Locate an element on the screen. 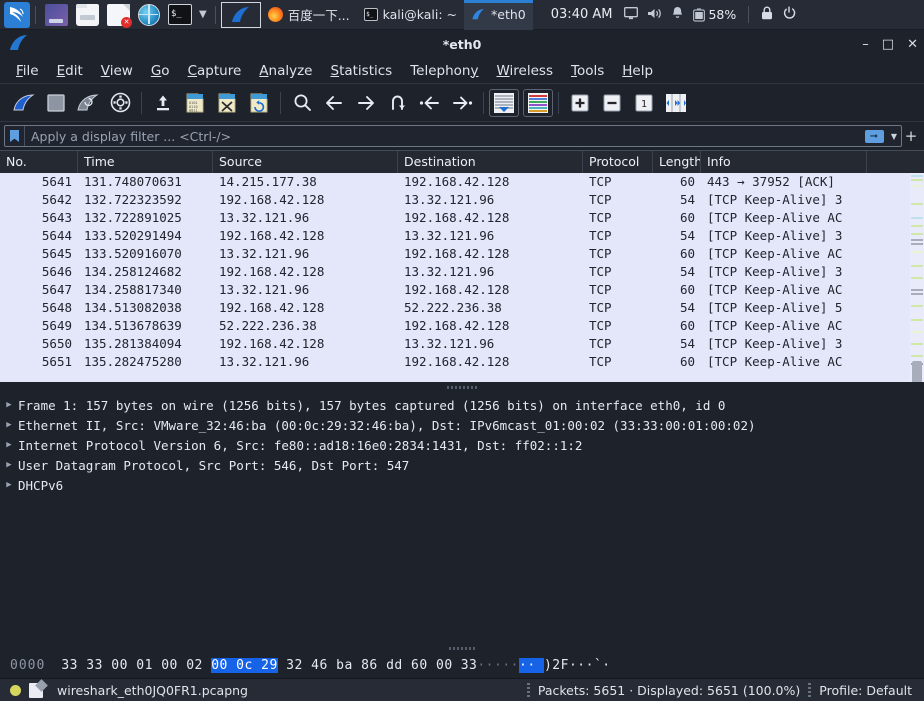 The height and width of the screenshot is (701, 924). files-launcher is located at coordinates (56, 15).